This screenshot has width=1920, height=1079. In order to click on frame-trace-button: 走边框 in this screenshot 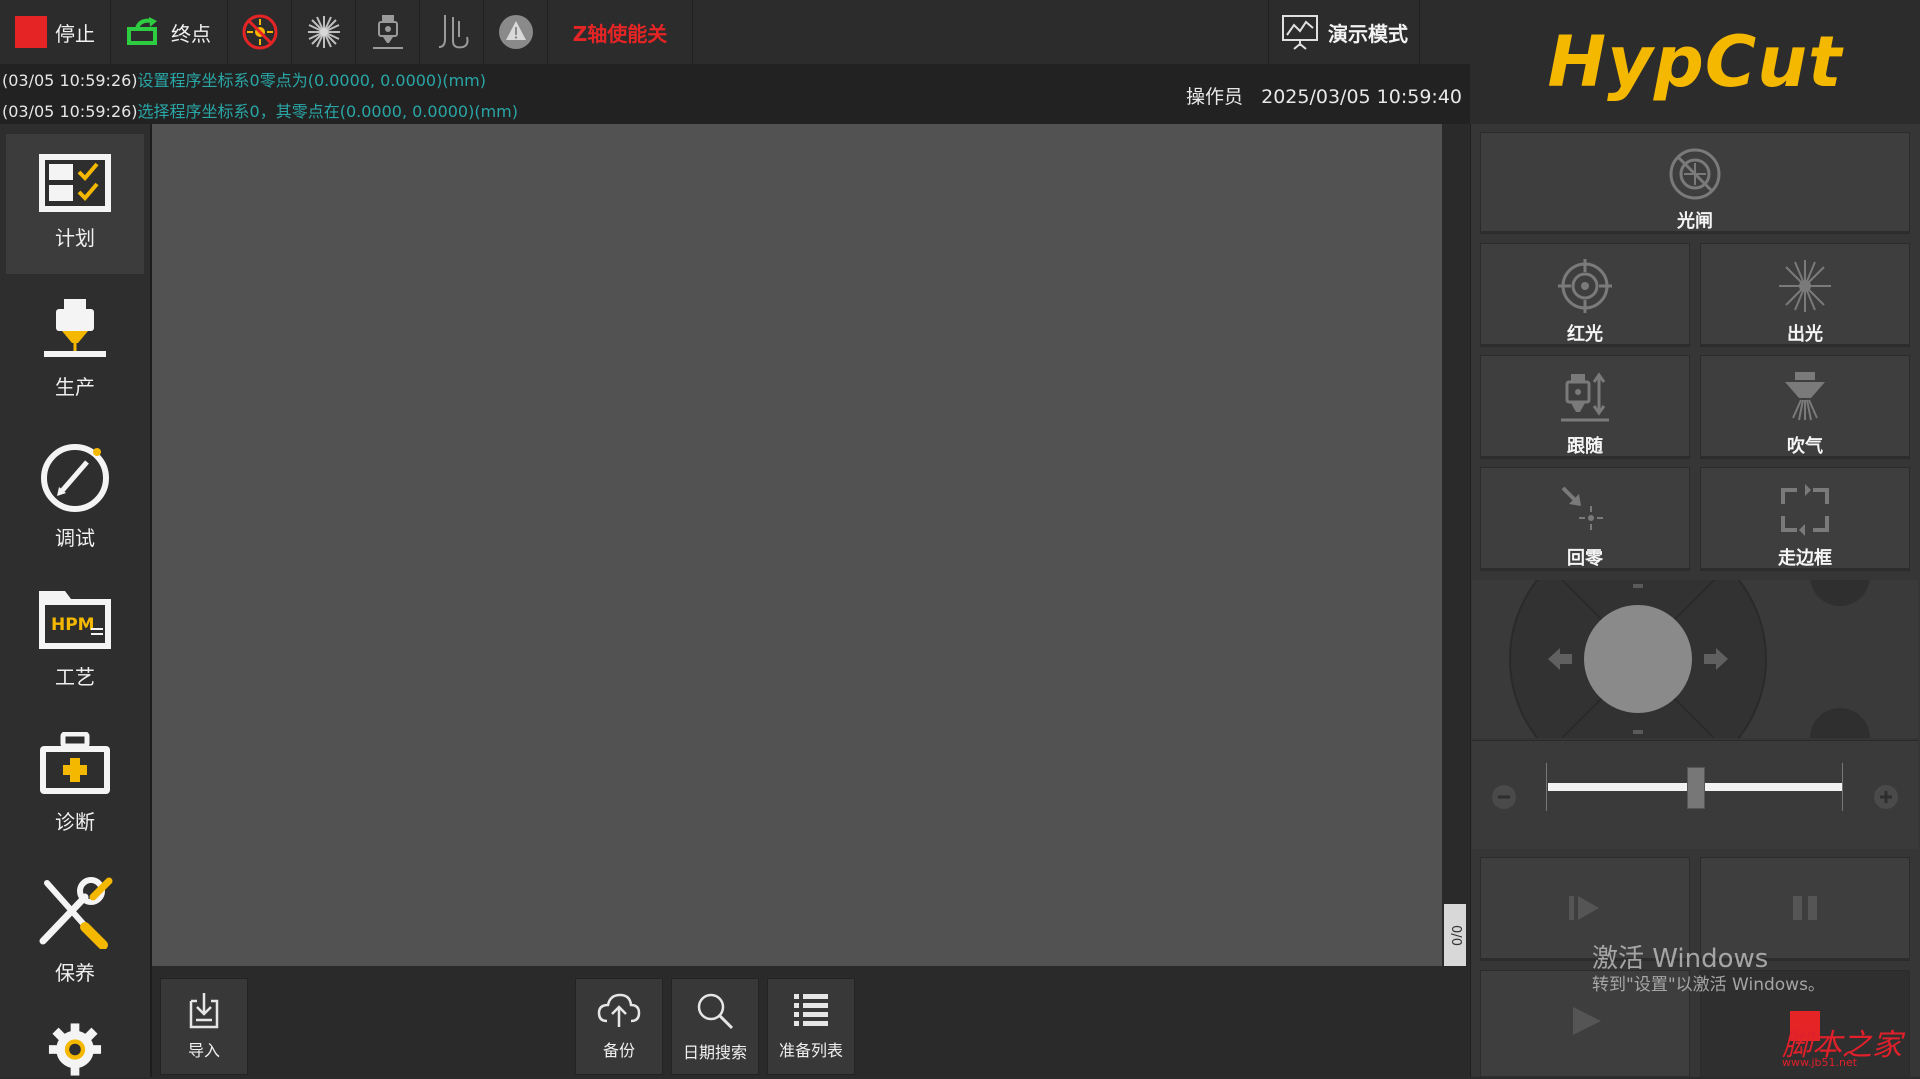, I will do `click(1805, 519)`.